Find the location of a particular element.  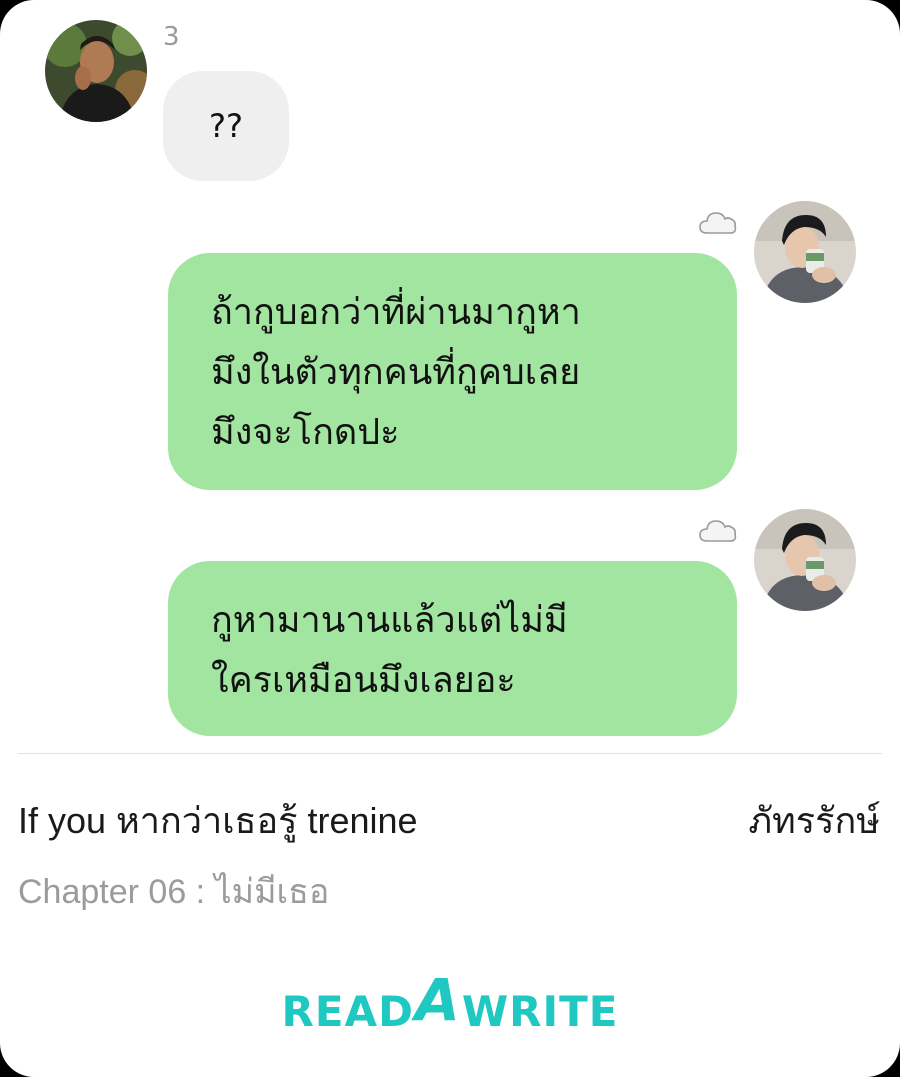

message-bubble-incoming: ?? is located at coordinates (226, 126).